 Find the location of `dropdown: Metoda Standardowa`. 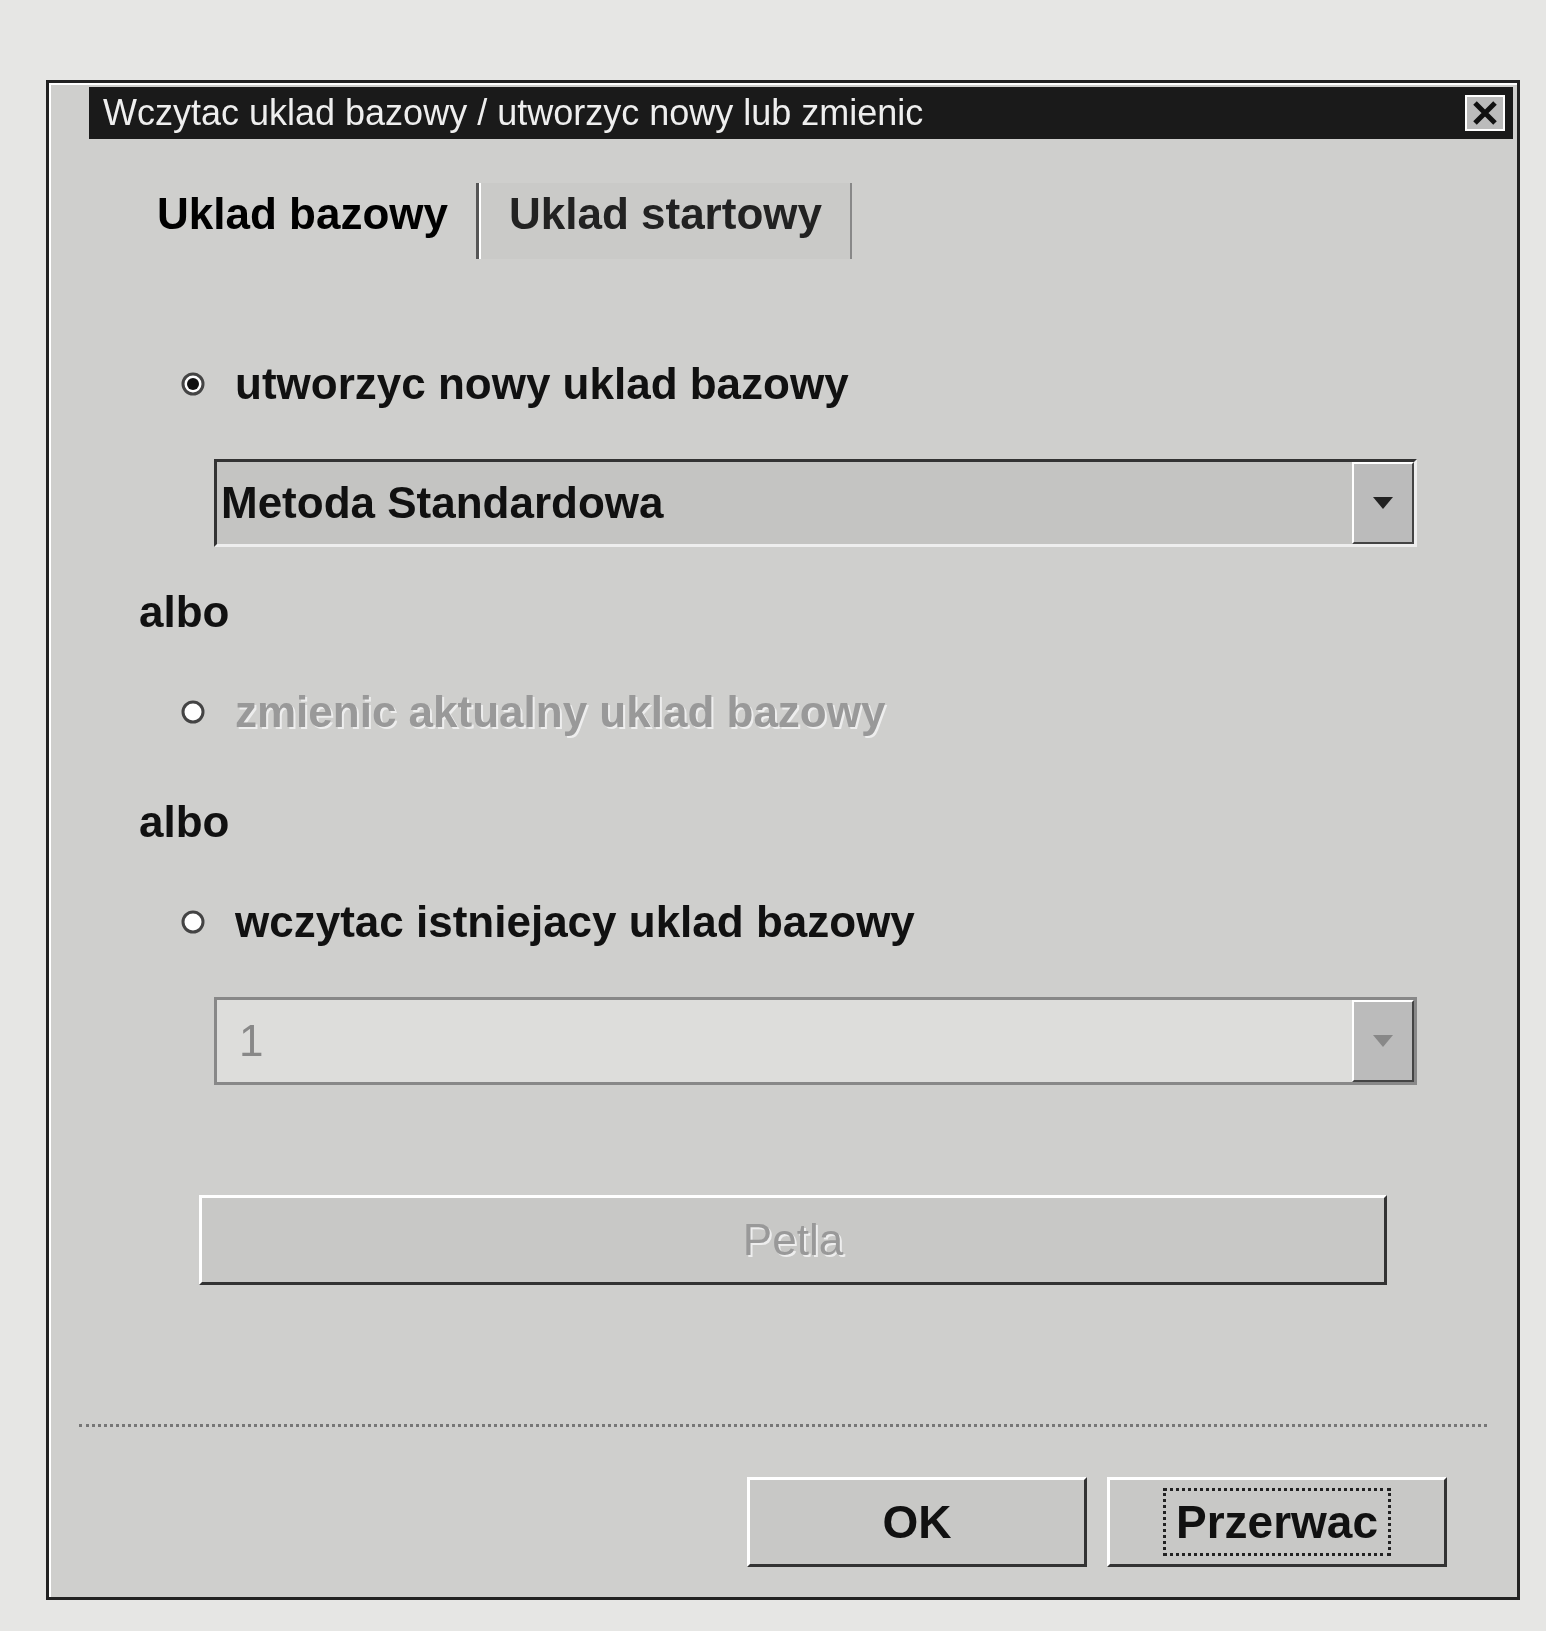

dropdown: Metoda Standardowa is located at coordinates (815, 503).